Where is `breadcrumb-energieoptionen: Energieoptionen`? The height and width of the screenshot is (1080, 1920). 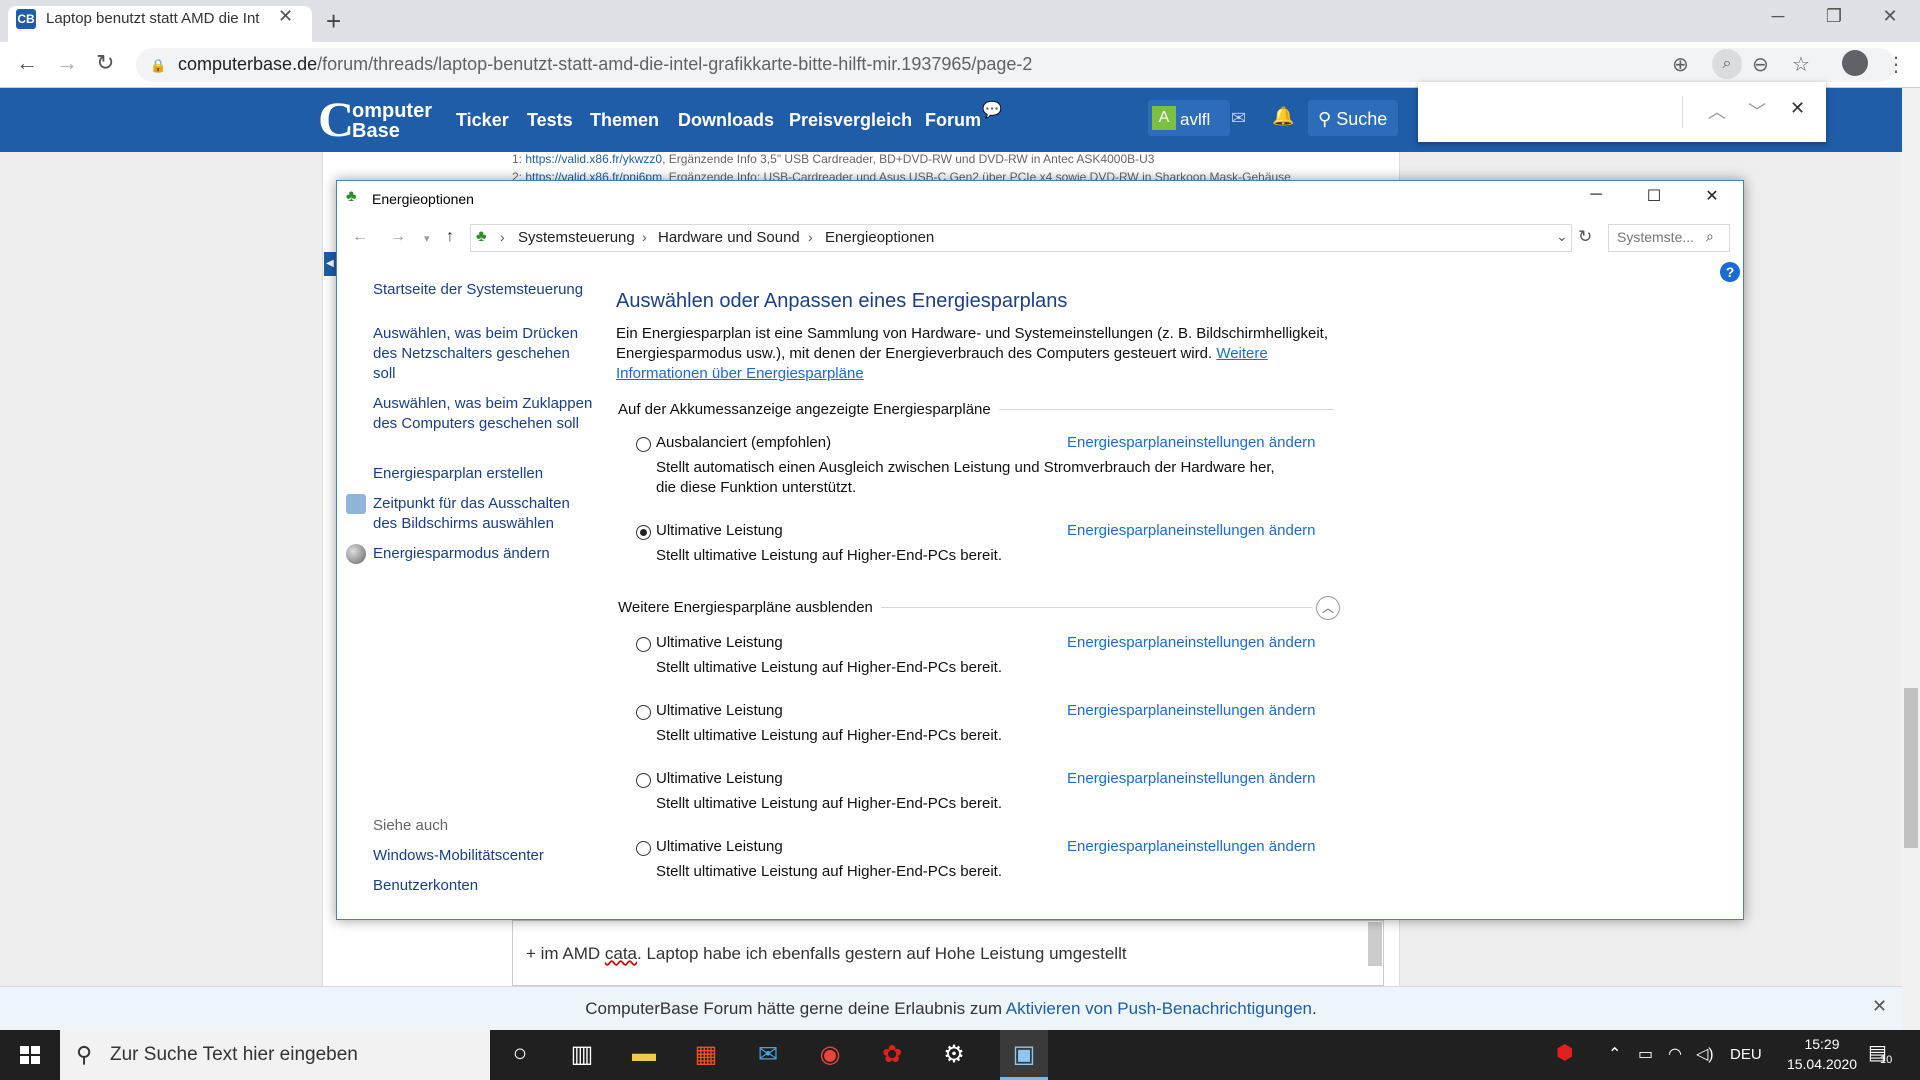 breadcrumb-energieoptionen: Energieoptionen is located at coordinates (879, 237).